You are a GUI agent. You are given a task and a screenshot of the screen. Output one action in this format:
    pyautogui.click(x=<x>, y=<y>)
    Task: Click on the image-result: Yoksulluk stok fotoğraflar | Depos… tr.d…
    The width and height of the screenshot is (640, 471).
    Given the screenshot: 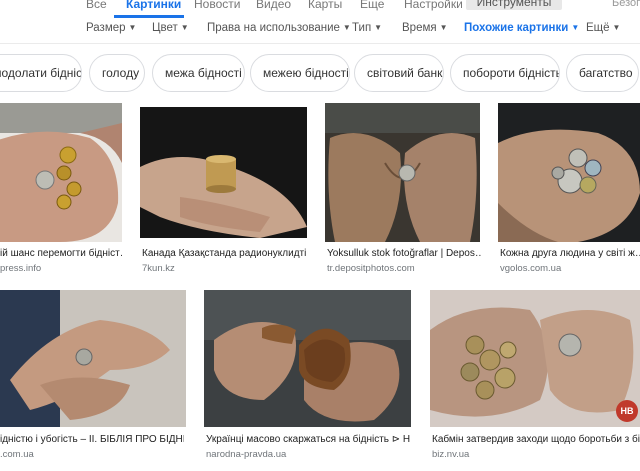 What is the action you would take?
    pyautogui.click(x=403, y=188)
    